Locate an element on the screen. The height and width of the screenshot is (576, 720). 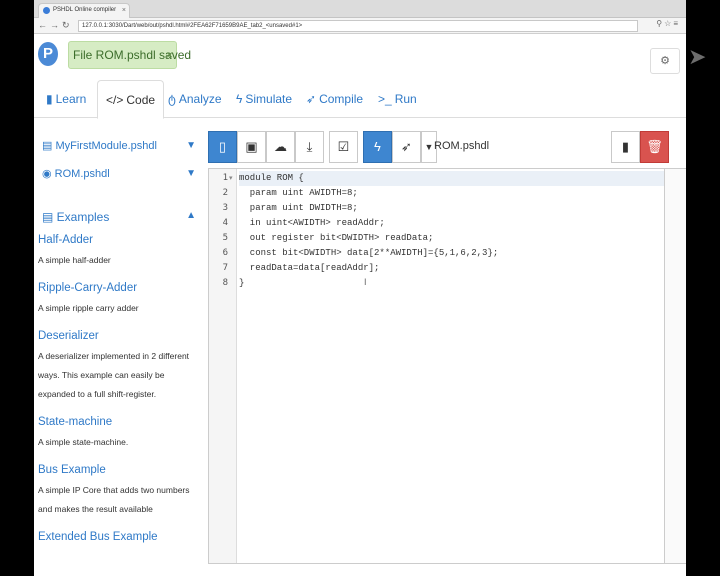
examples-heading: Examples is located at coordinates (83, 217).